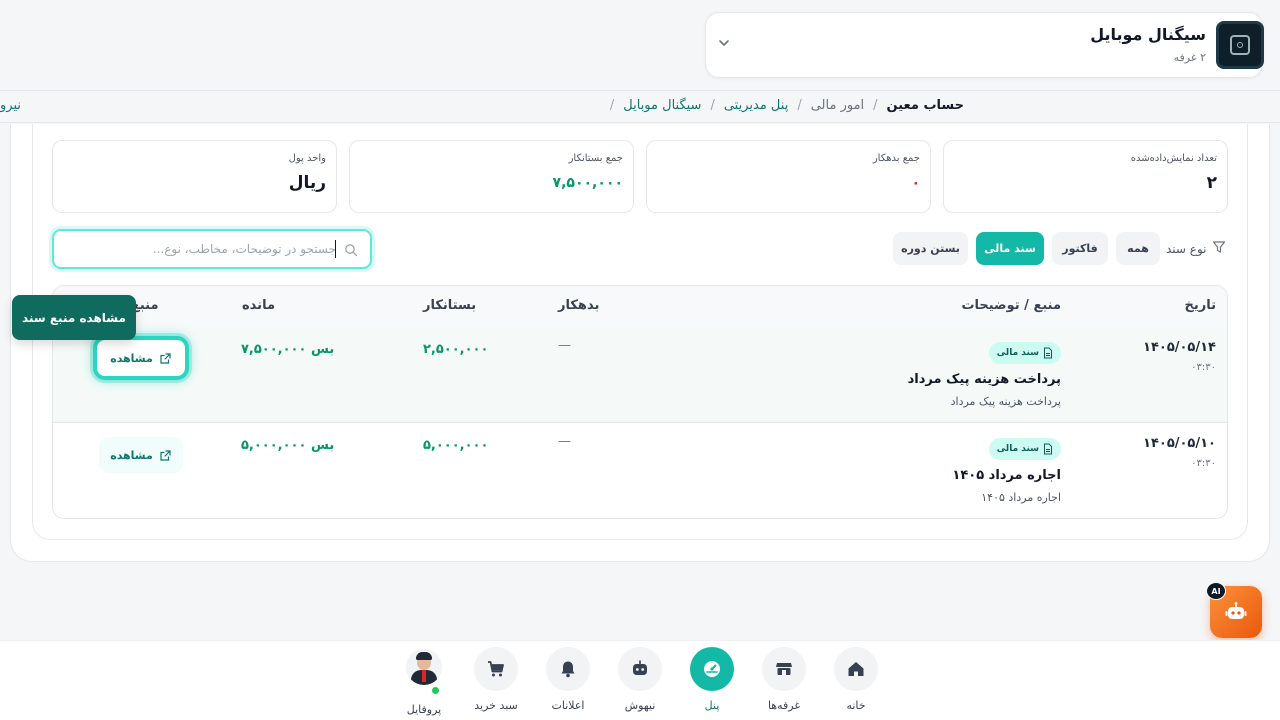 Image resolution: width=1280 pixels, height=720 pixels. I want to click on ai-assistant-button: AI, so click(1234, 610).